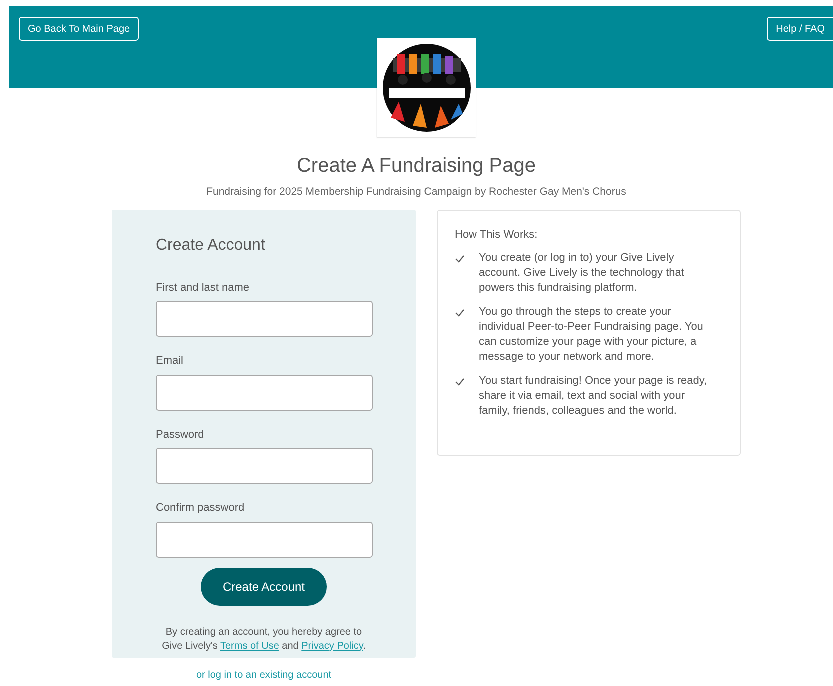 This screenshot has width=833, height=686. Describe the element at coordinates (497, 235) in the screenshot. I see `info-heading: How This Works:` at that location.